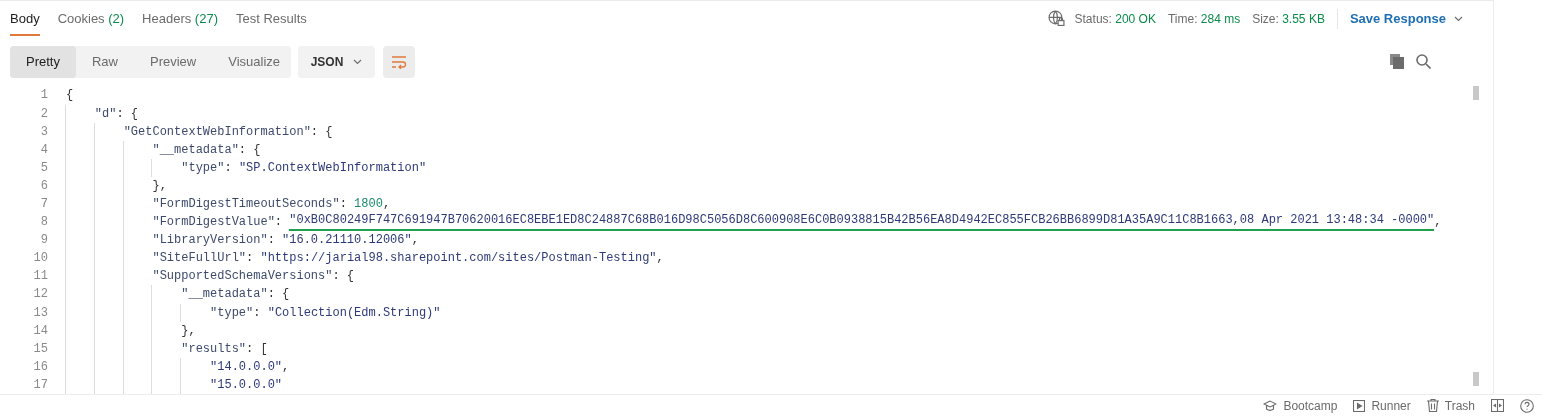 The image size is (1542, 416). What do you see at coordinates (43, 186) in the screenshot?
I see `line-number: 6` at bounding box center [43, 186].